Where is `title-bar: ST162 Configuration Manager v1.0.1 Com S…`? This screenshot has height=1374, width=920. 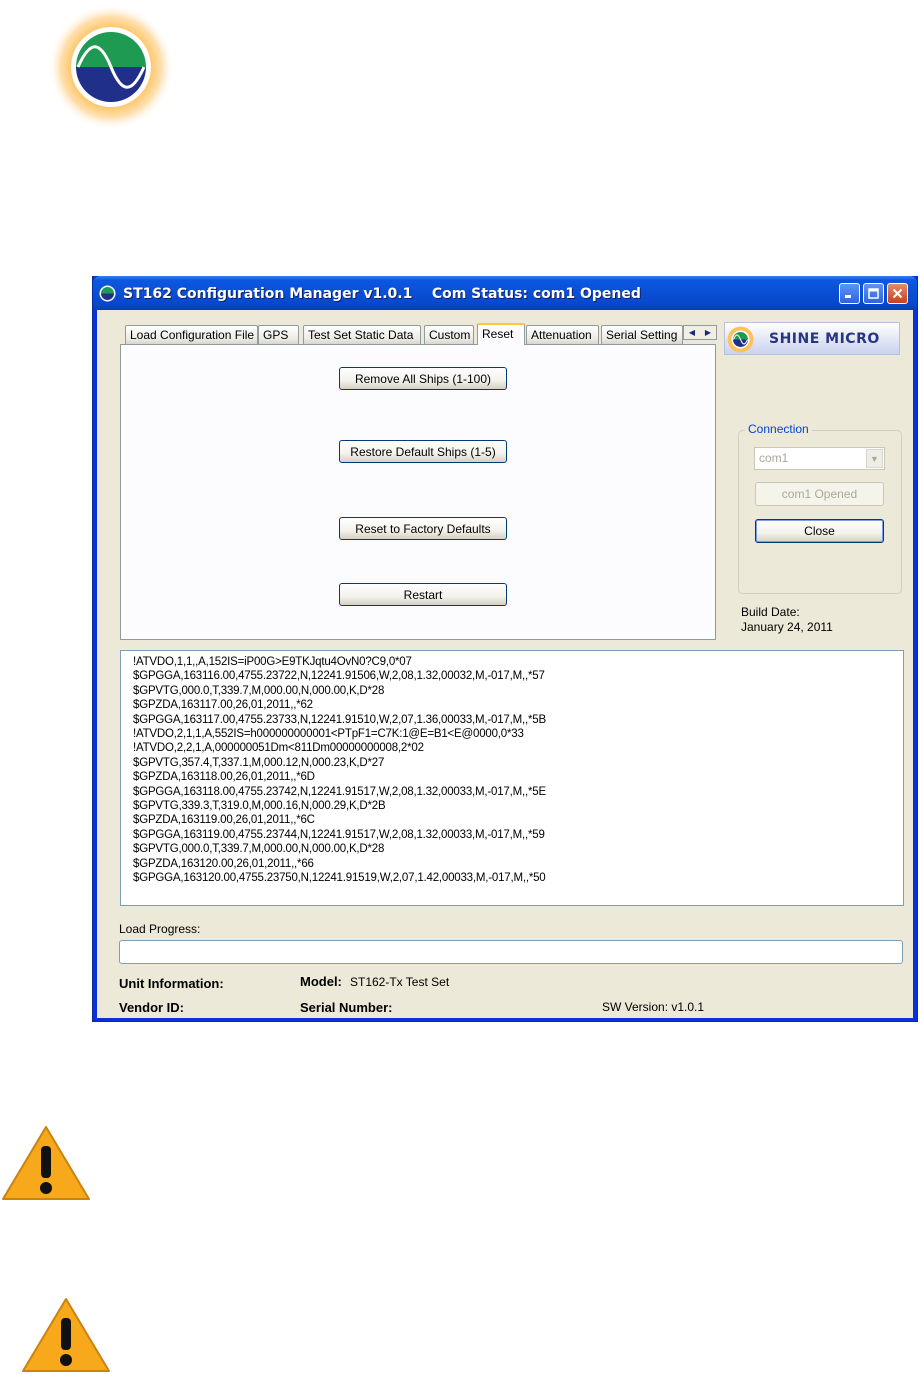
title-bar: ST162 Configuration Manager v1.0.1 Com S… is located at coordinates (505, 293).